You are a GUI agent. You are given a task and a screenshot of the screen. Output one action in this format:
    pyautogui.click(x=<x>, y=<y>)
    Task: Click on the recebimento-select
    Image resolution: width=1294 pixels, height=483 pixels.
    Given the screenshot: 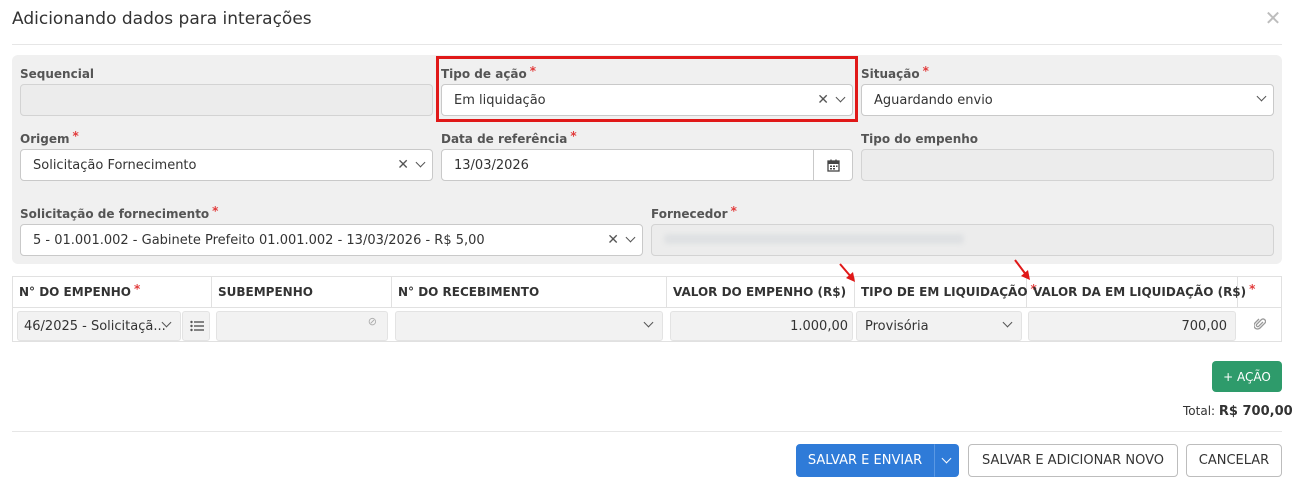 What is the action you would take?
    pyautogui.click(x=529, y=326)
    